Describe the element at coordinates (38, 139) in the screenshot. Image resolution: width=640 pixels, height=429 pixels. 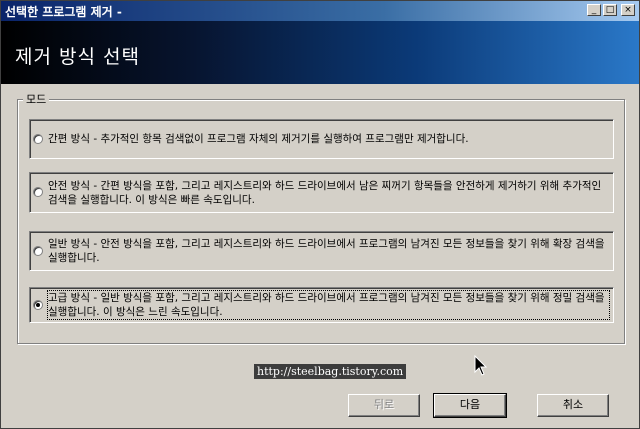
I see `radio-simple` at that location.